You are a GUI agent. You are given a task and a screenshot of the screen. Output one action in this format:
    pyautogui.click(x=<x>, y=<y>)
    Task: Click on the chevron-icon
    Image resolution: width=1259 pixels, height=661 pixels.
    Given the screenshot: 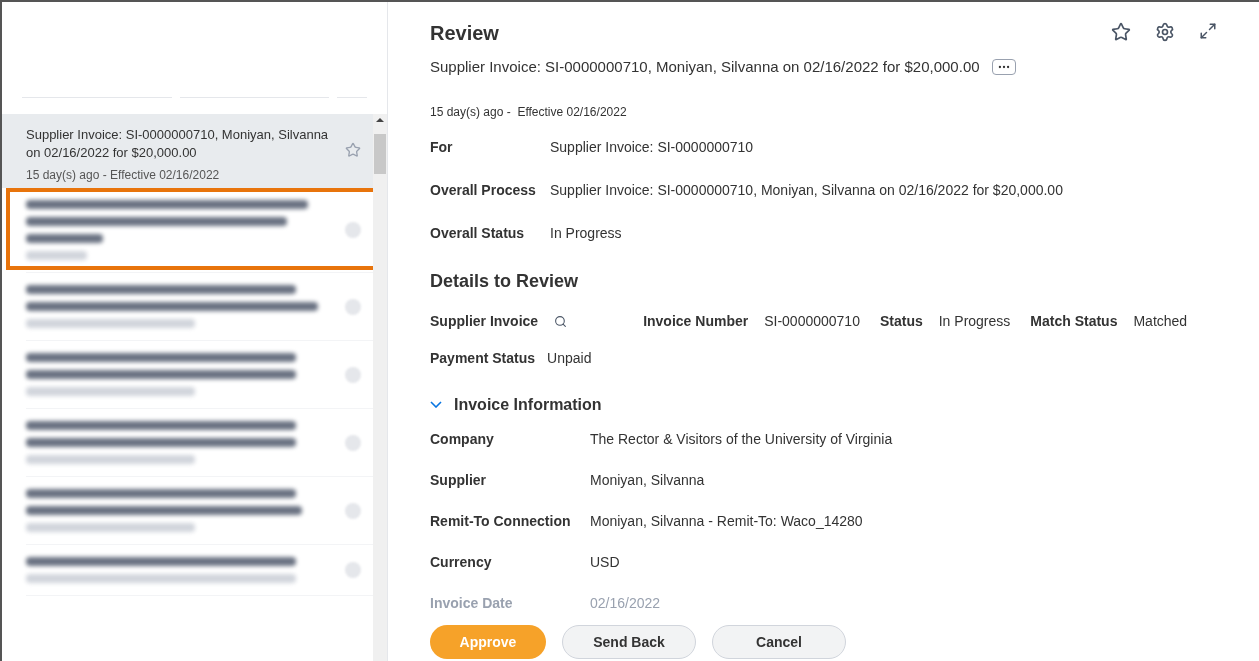 What is the action you would take?
    pyautogui.click(x=436, y=404)
    